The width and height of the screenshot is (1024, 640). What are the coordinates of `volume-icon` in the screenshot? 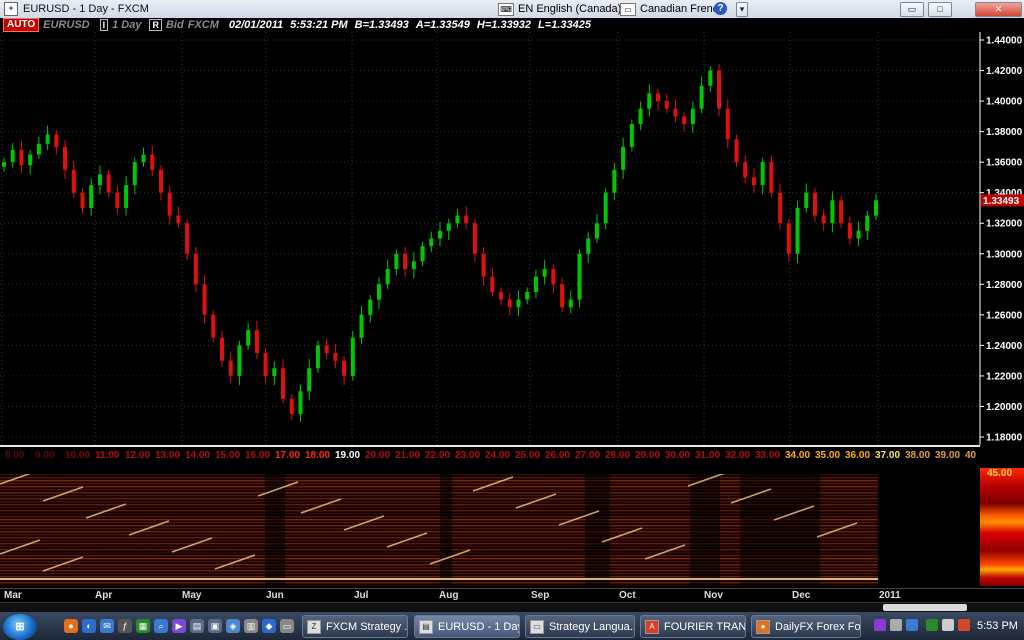 It's located at (948, 625).